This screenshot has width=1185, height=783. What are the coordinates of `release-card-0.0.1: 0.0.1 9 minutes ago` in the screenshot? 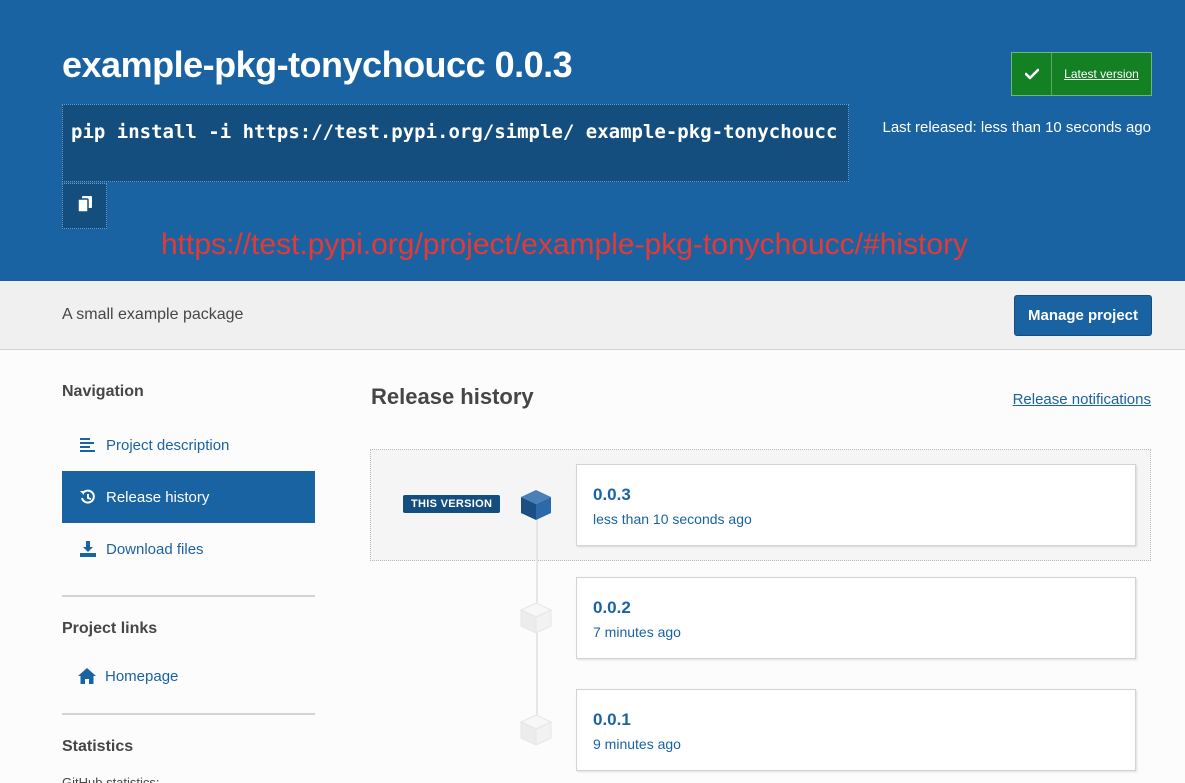 It's located at (856, 730).